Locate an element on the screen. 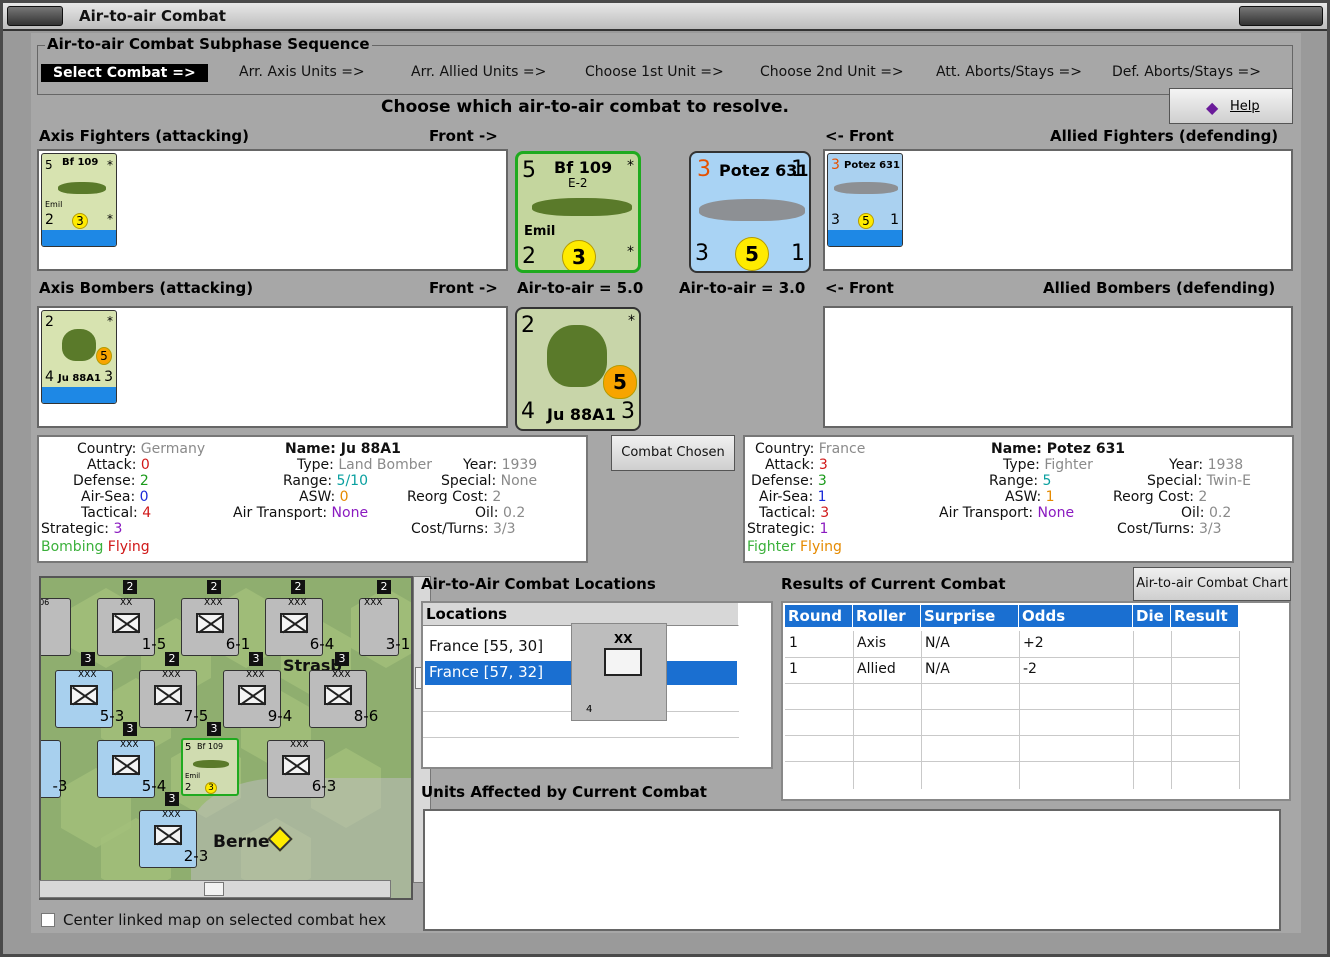 The height and width of the screenshot is (957, 1330). map-unit: -3 is located at coordinates (54, 769).